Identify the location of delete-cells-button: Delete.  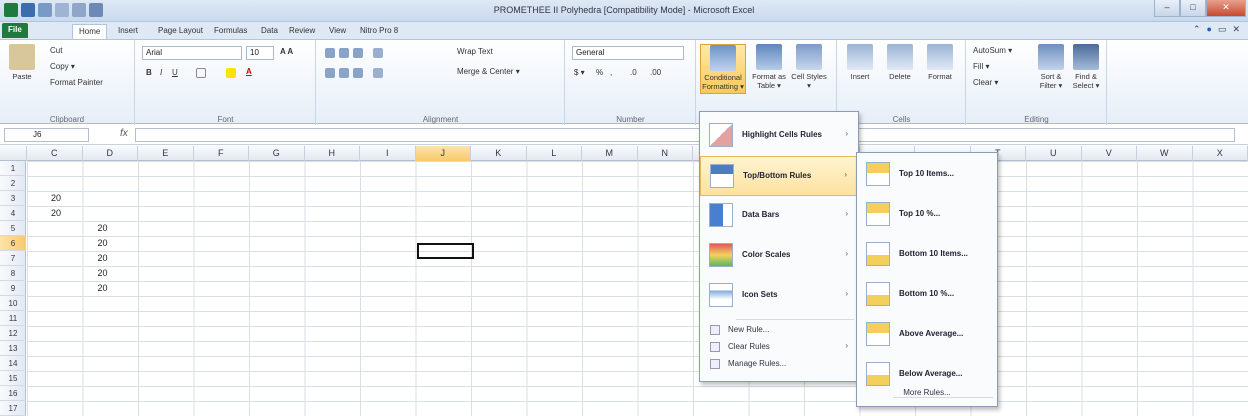
(900, 69).